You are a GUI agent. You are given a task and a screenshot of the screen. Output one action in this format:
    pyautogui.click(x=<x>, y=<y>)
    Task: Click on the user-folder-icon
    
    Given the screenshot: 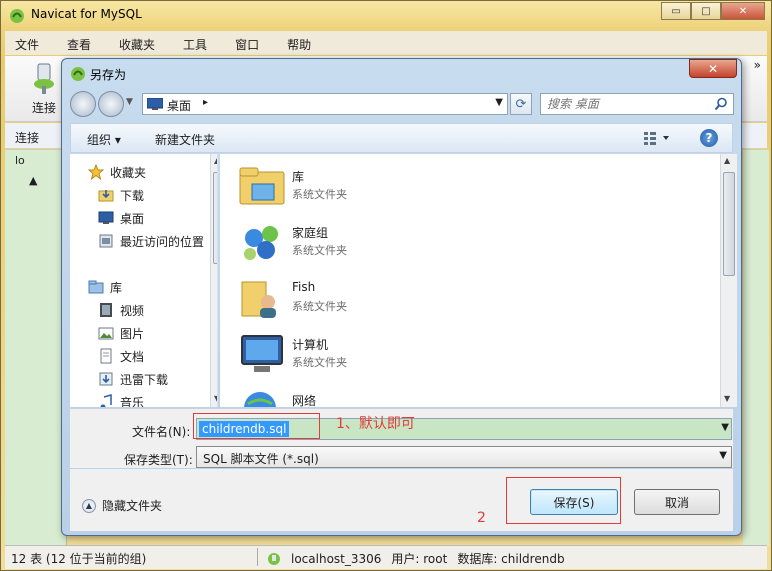 What is the action you would take?
    pyautogui.click(x=258, y=299)
    